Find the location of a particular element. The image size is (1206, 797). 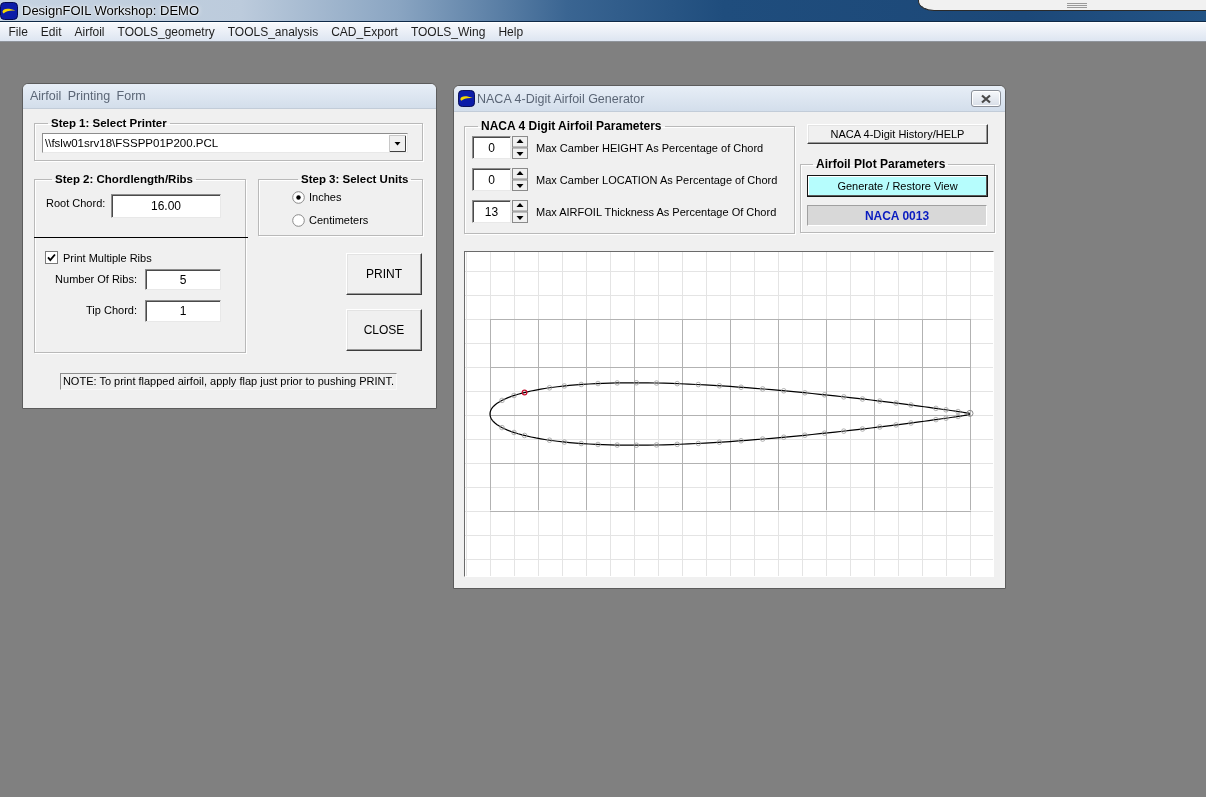

close-icon is located at coordinates (986, 98).